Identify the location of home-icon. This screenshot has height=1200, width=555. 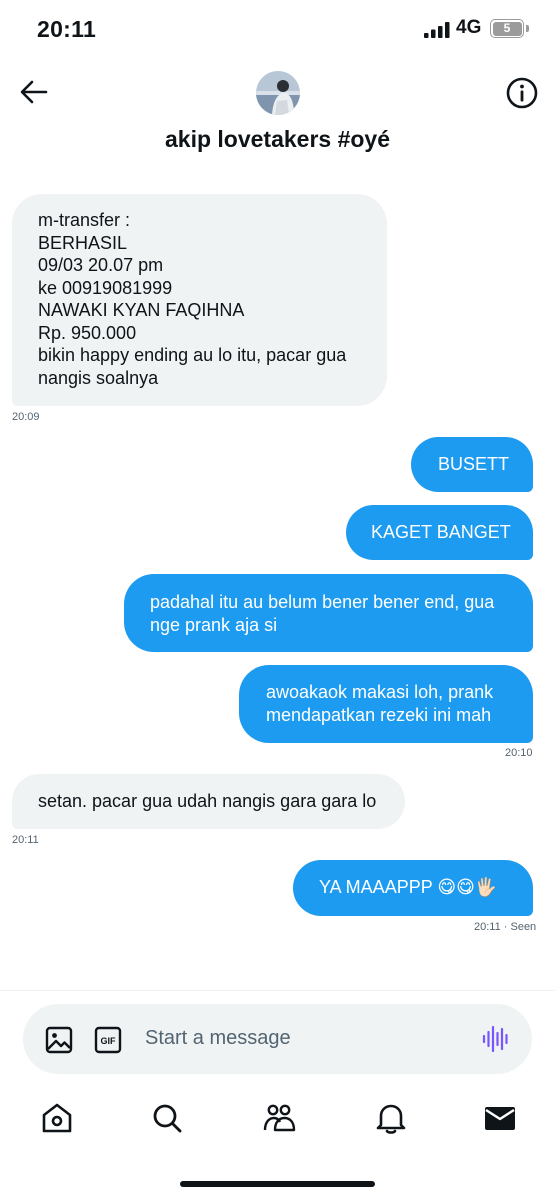
(57, 1118).